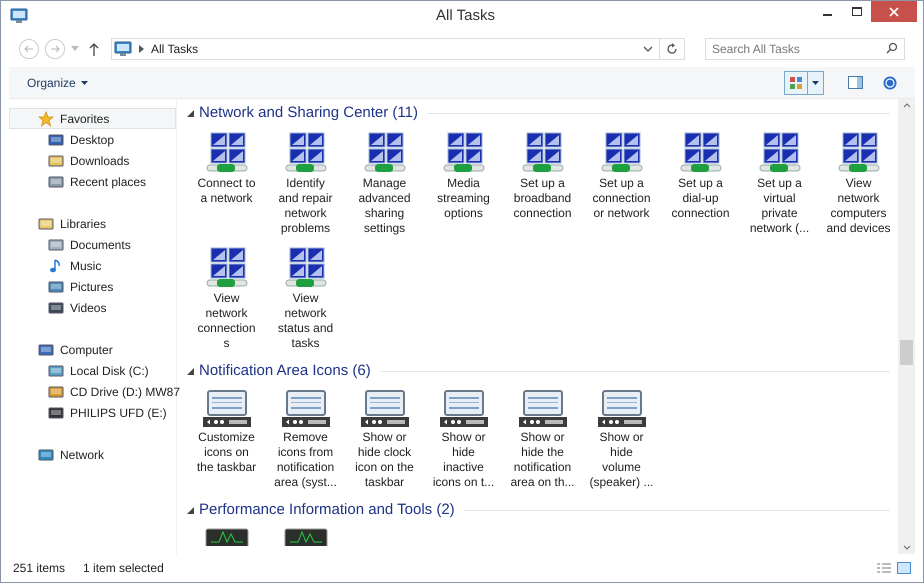 This screenshot has width=924, height=583. I want to click on breadcrumb-arrow-icon, so click(141, 49).